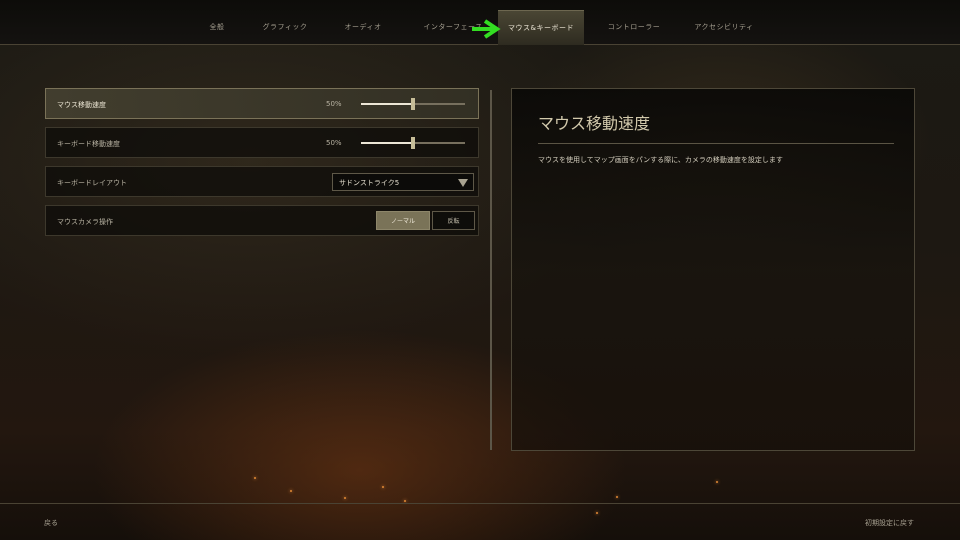 The height and width of the screenshot is (540, 960). I want to click on keyboard-layout-label: キーボードレイアウト, so click(92, 183).